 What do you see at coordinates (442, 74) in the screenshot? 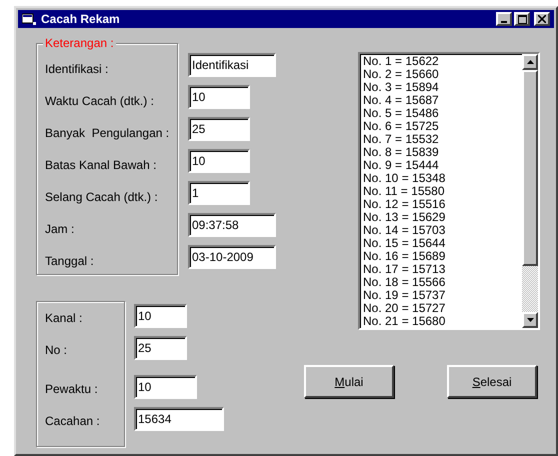
I see `list-item: No. 2 = 15660` at bounding box center [442, 74].